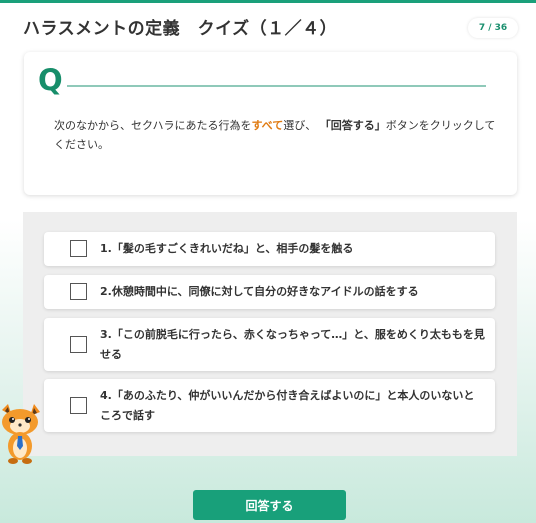 The height and width of the screenshot is (523, 536). I want to click on top-accent-bar, so click(268, 1).